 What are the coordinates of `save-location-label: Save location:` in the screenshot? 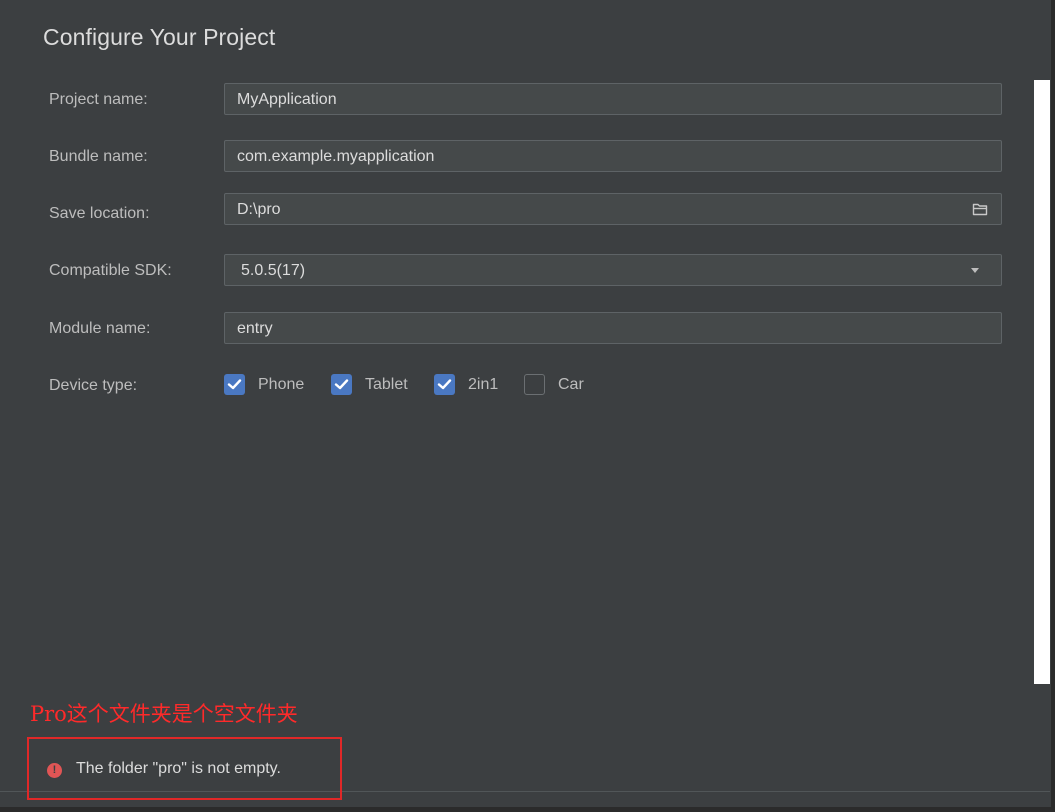 It's located at (99, 213).